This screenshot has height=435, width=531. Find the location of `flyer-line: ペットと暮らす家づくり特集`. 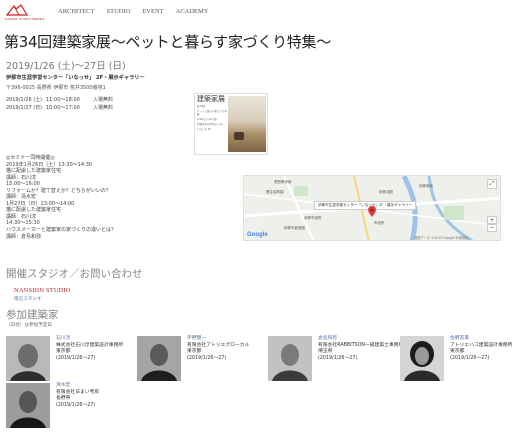

flyer-line: ペットと暮らす家づくり特集 is located at coordinates (212, 113).